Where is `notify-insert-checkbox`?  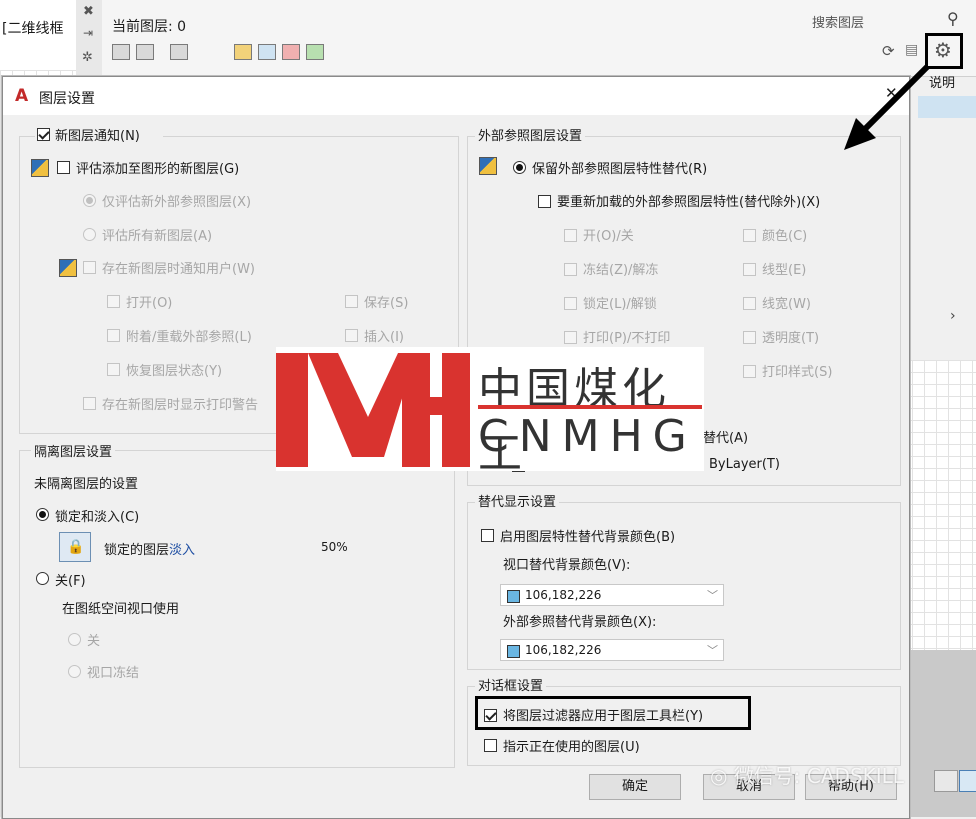 notify-insert-checkbox is located at coordinates (351, 335).